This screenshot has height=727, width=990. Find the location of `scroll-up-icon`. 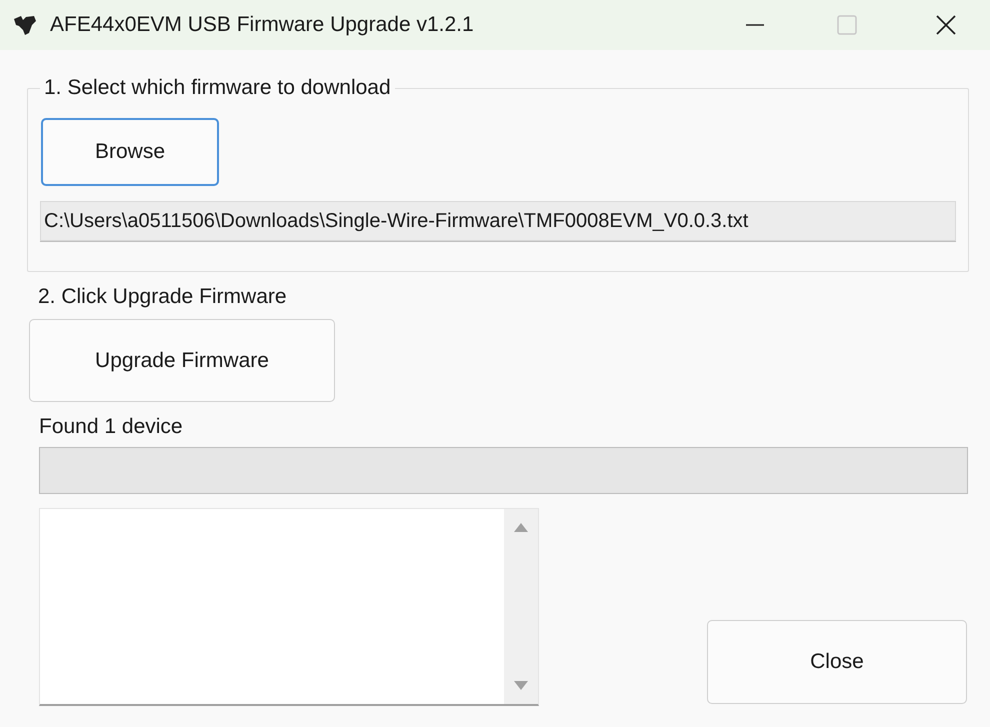

scroll-up-icon is located at coordinates (521, 527).